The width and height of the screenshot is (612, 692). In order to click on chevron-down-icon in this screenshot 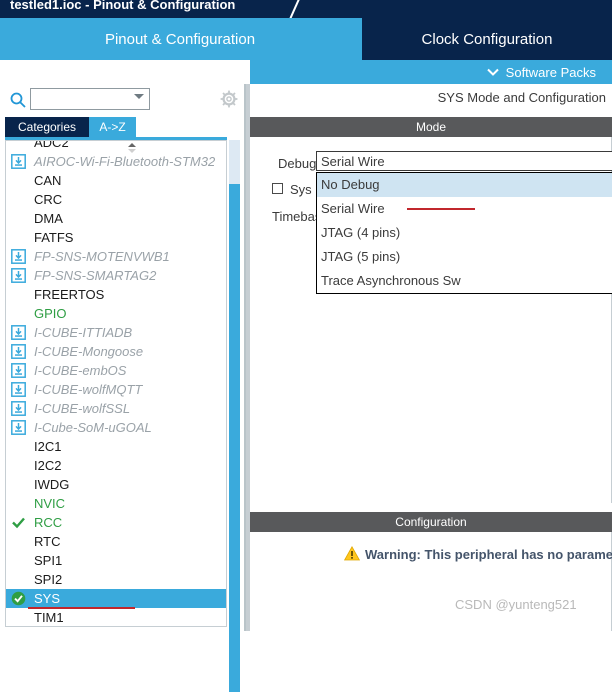, I will do `click(139, 96)`.